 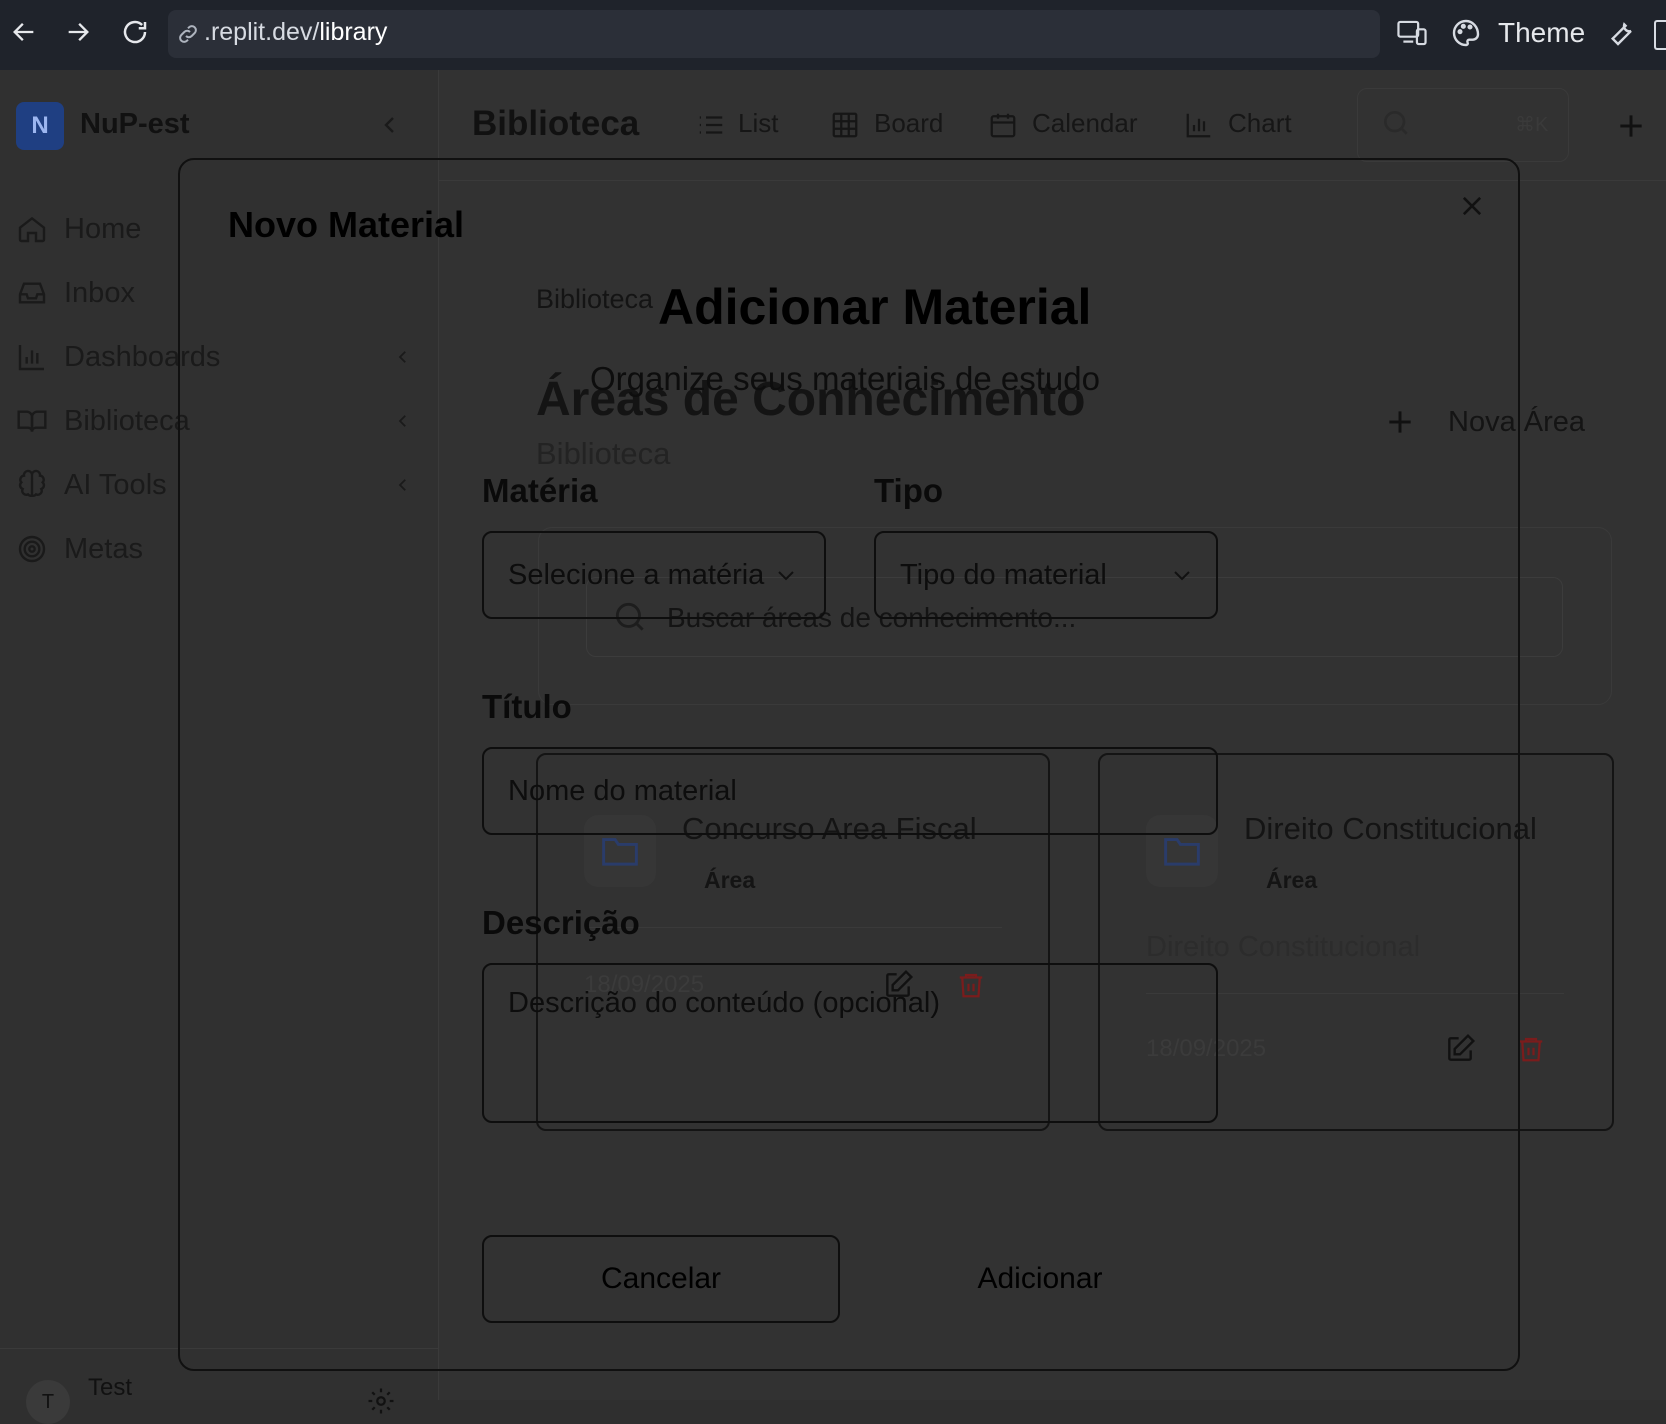 What do you see at coordinates (135, 32) in the screenshot?
I see `reload-icon` at bounding box center [135, 32].